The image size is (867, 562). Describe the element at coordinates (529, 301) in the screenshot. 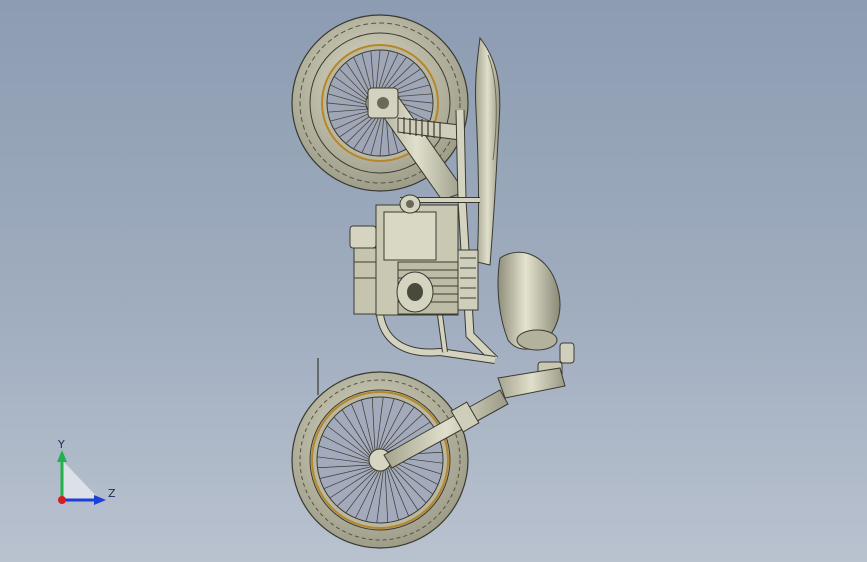

I see `fuel-tank` at that location.